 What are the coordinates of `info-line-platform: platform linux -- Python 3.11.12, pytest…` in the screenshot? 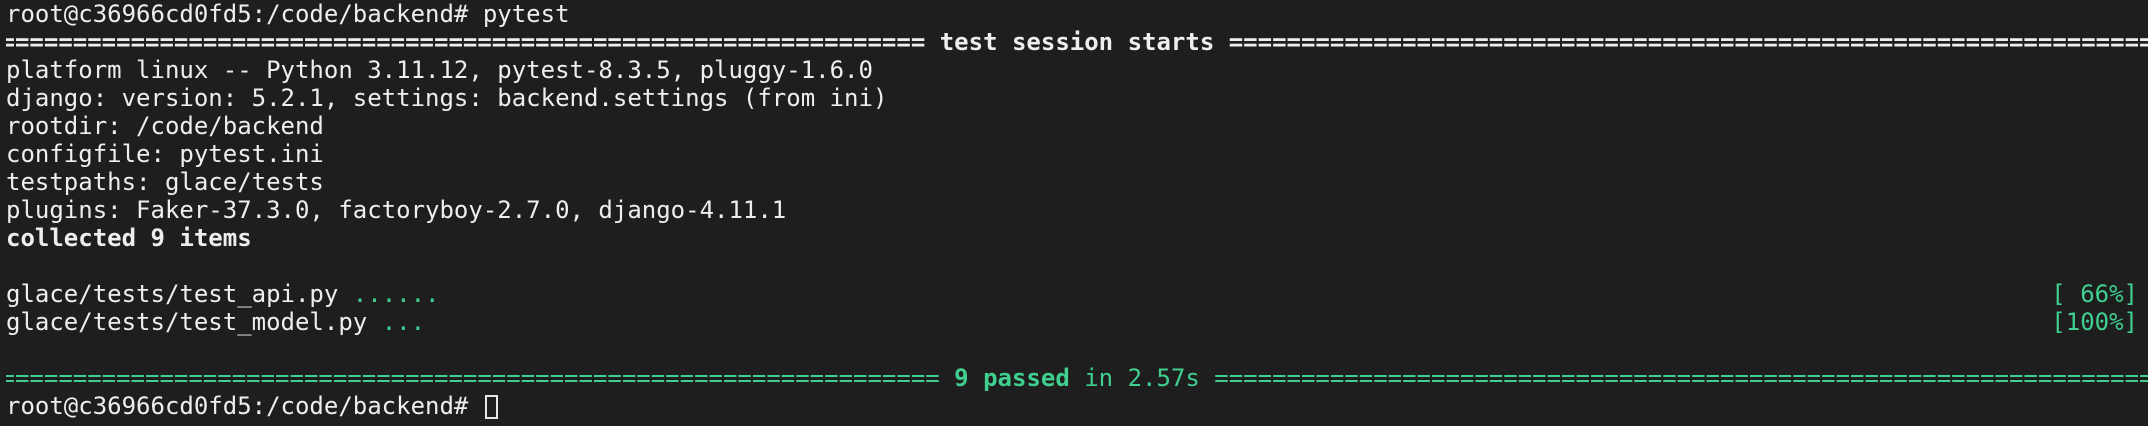 It's located at (439, 70).